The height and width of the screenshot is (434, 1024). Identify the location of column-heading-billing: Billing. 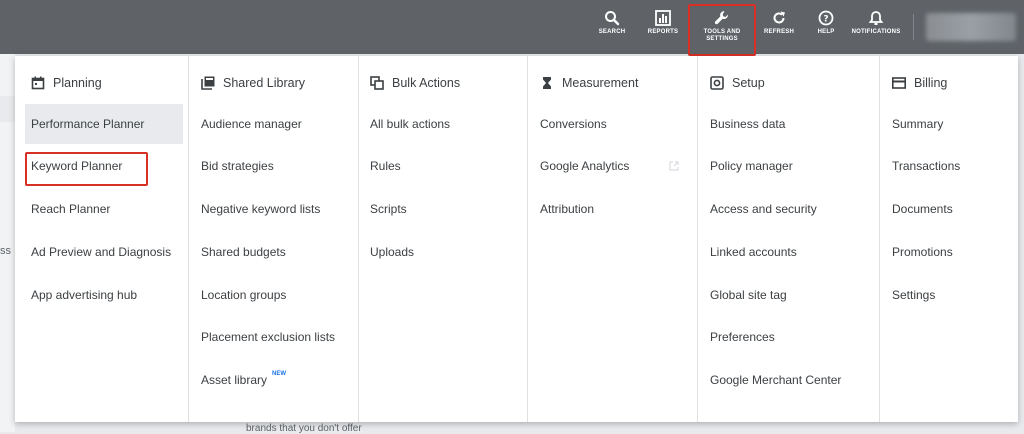
(919, 83).